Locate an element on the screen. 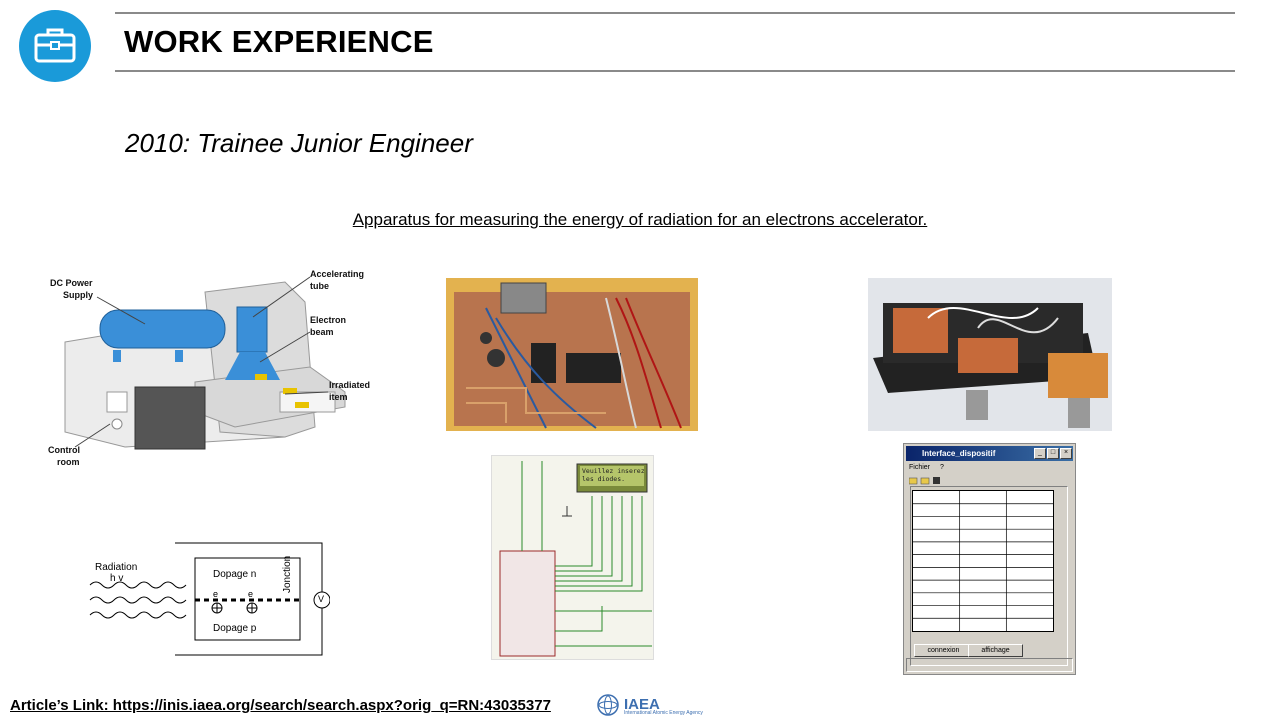  label-supply: Supply is located at coordinates (78, 295).